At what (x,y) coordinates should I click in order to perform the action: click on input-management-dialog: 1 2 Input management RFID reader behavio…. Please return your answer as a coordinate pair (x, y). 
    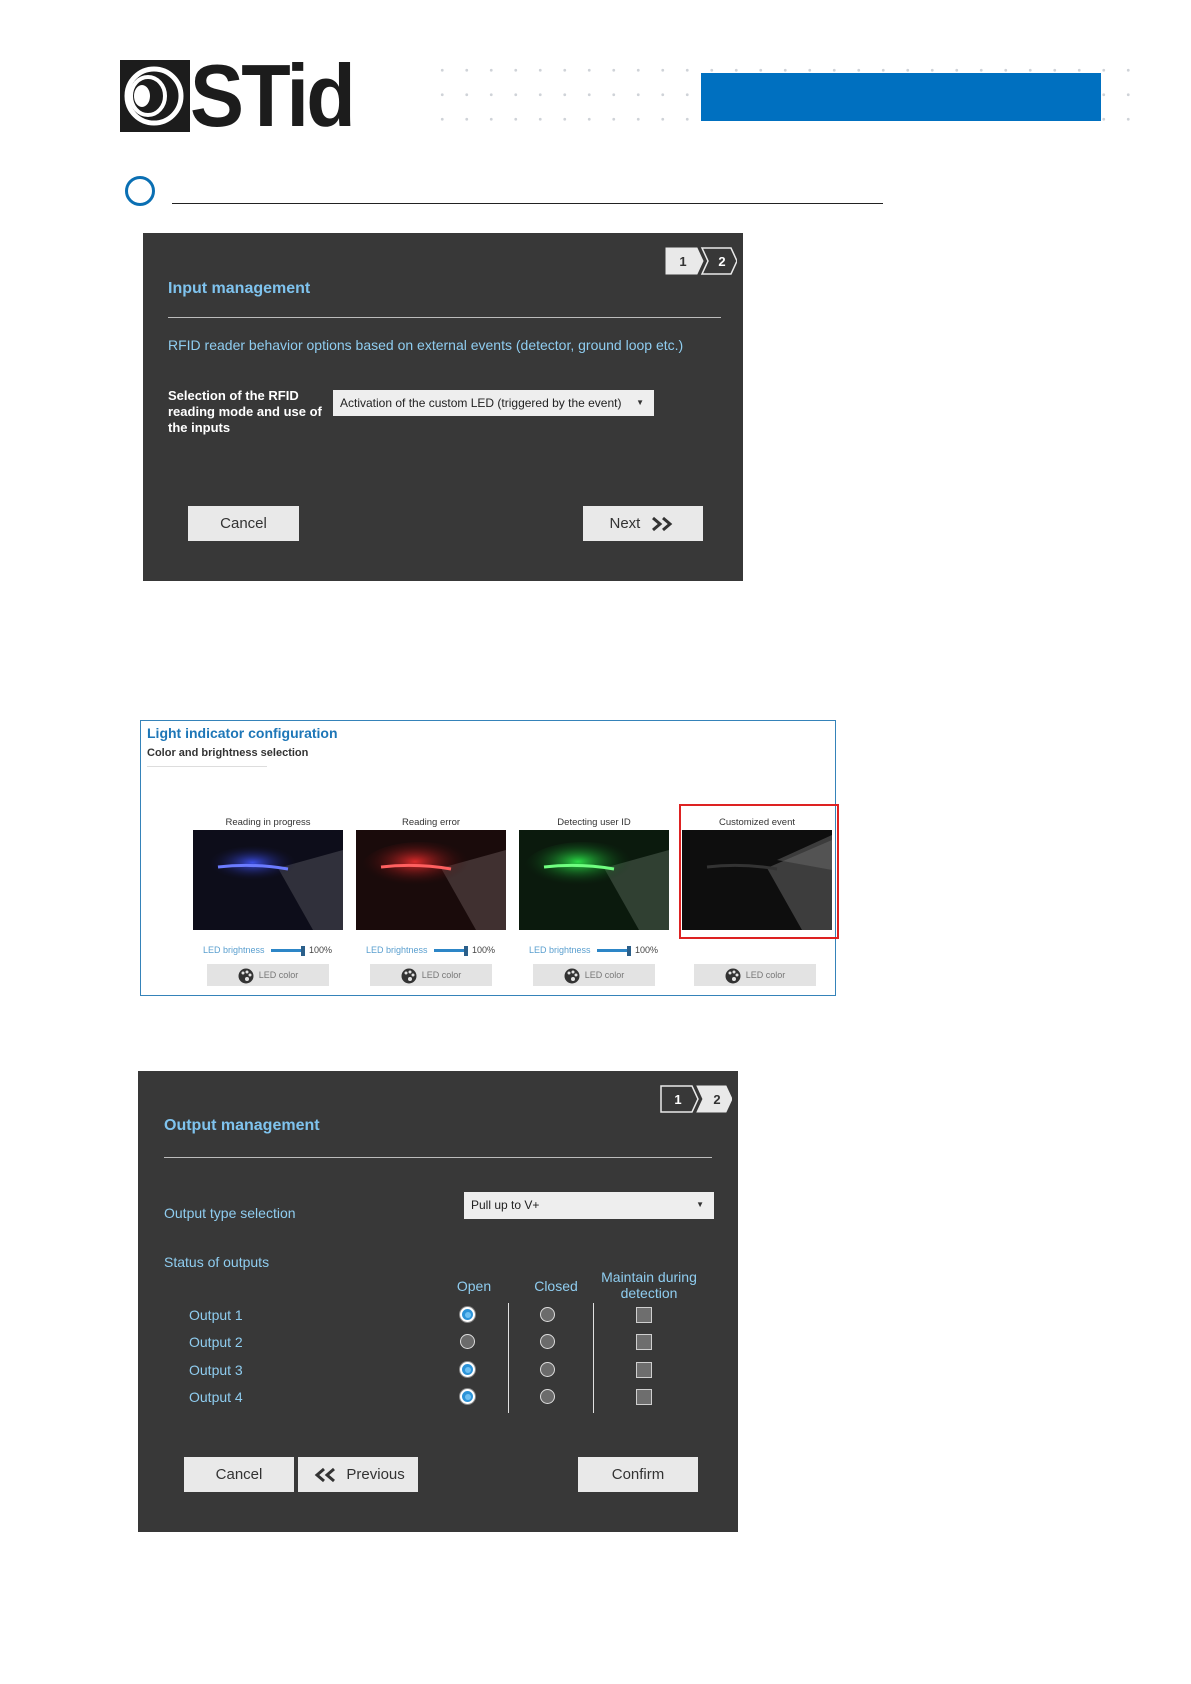
    Looking at the image, I should click on (443, 407).